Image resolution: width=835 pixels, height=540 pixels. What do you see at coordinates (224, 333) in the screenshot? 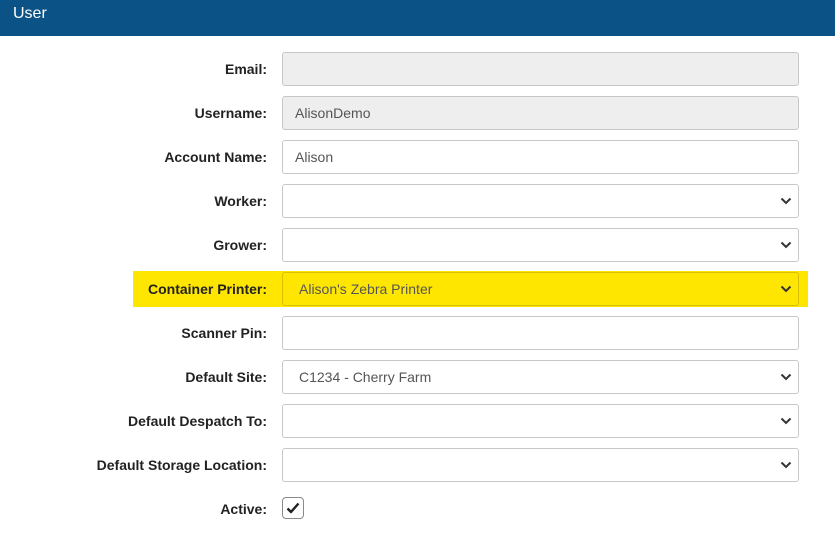
I see `scanner-pin-label: Scanner Pin:` at bounding box center [224, 333].